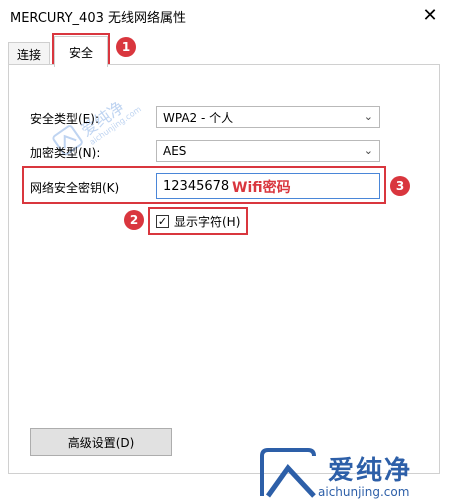  I want to click on security-type-label: 安全类型(E):, so click(64, 119).